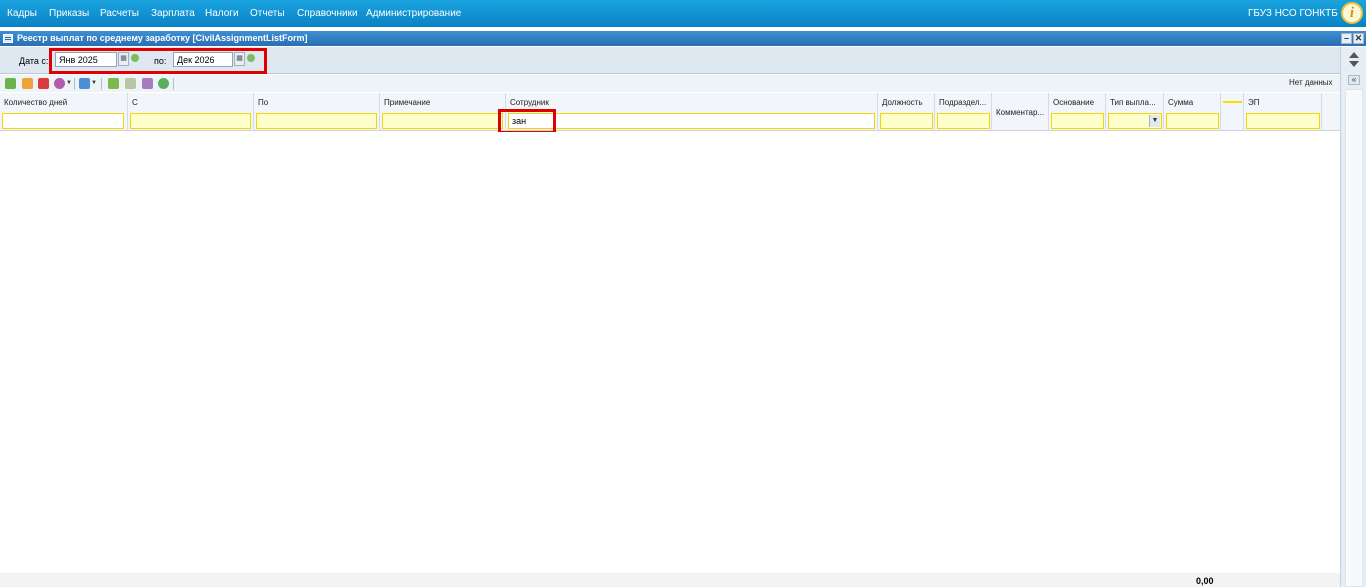 The image size is (1366, 587). I want to click on date-from-apply-icon, so click(135, 59).